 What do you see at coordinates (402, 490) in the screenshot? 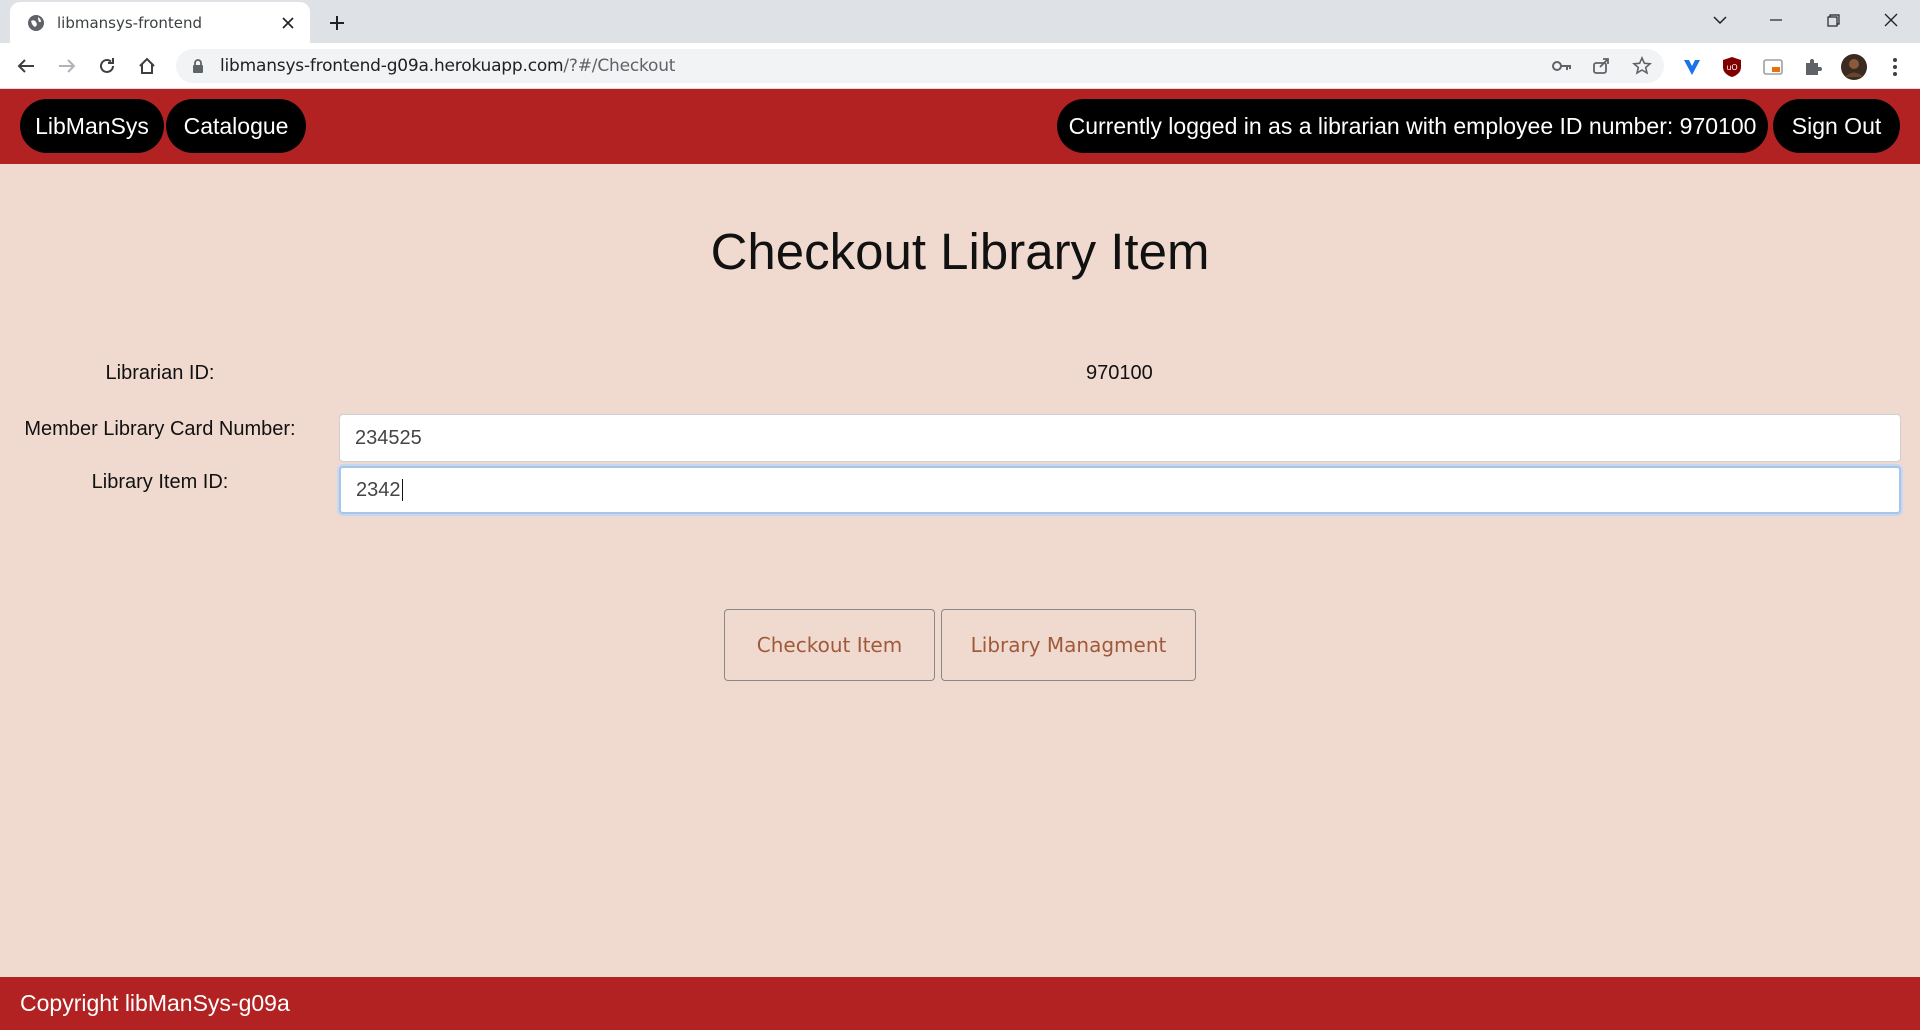
I see `text-caret` at bounding box center [402, 490].